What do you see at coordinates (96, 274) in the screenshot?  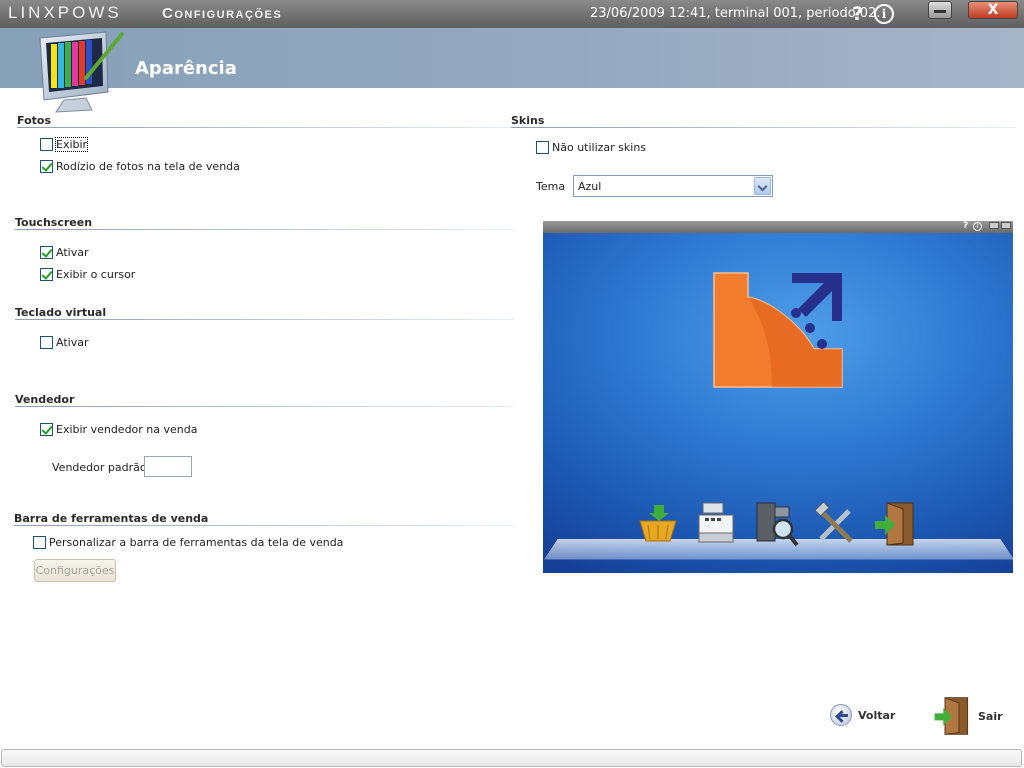 I see `checkbox-label: Exibir o cursor` at bounding box center [96, 274].